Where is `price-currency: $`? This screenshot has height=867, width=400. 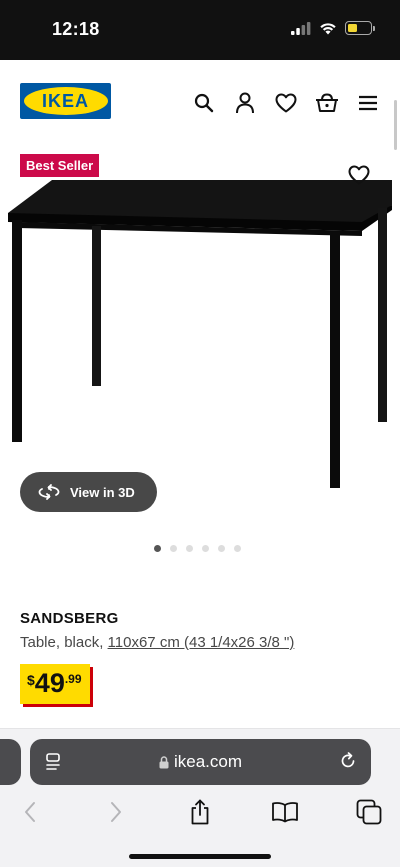
price-currency: $ is located at coordinates (31, 680).